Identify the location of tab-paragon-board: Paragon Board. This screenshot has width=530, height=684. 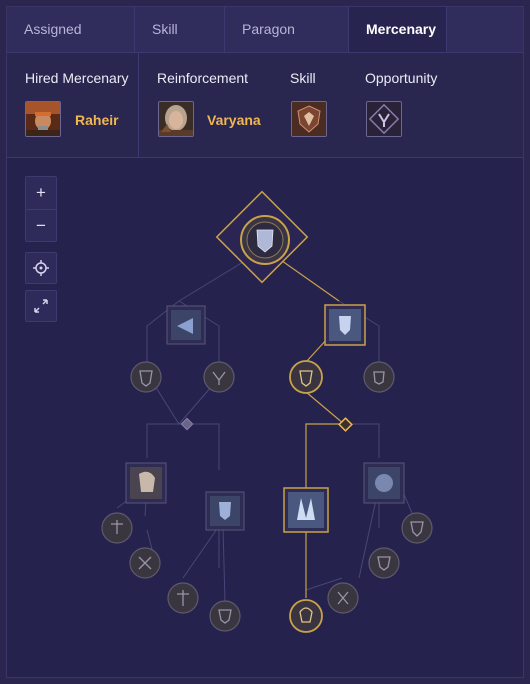
(287, 44).